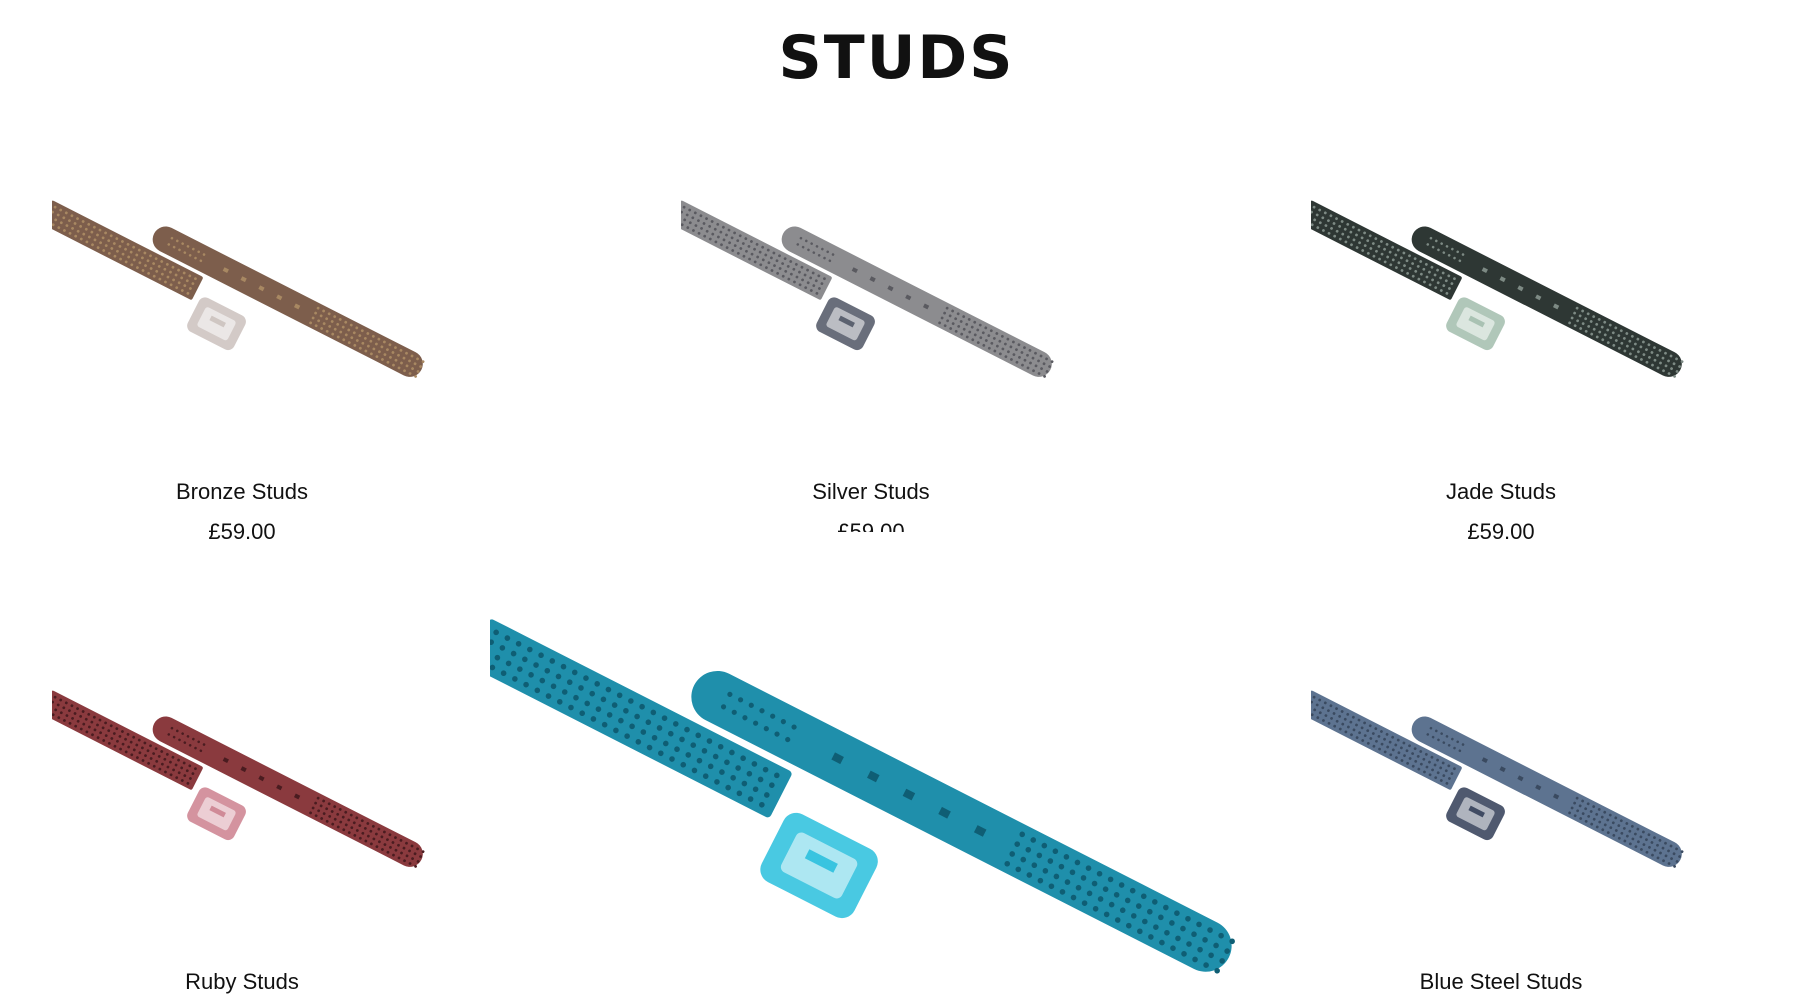 This screenshot has height=1004, width=1793. I want to click on product-card-ruby: Ruby Studs, so click(242, 847).